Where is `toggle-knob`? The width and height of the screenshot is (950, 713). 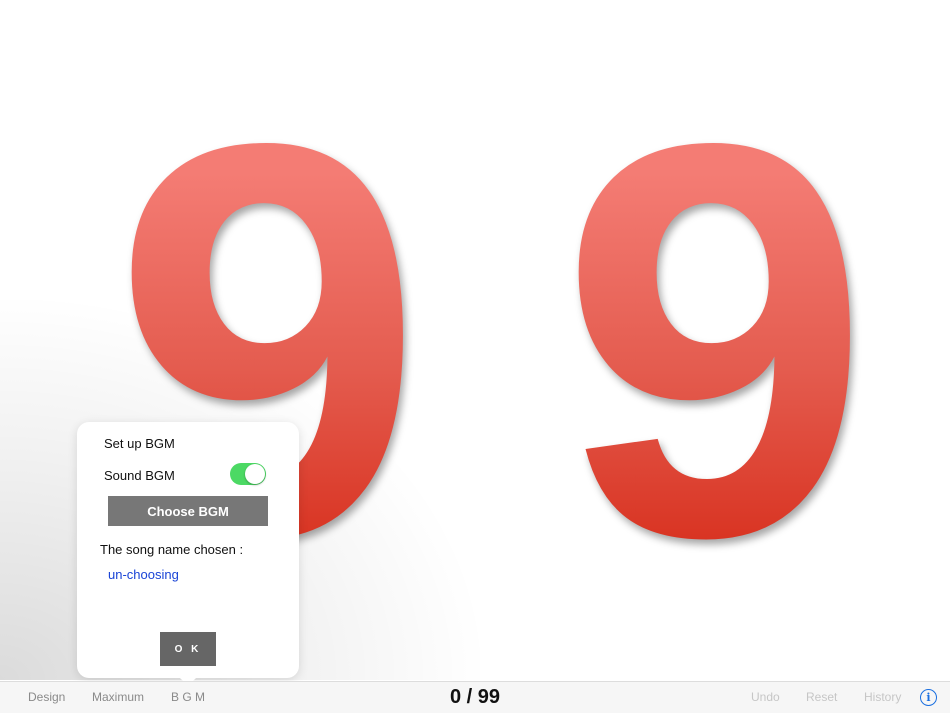 toggle-knob is located at coordinates (255, 474).